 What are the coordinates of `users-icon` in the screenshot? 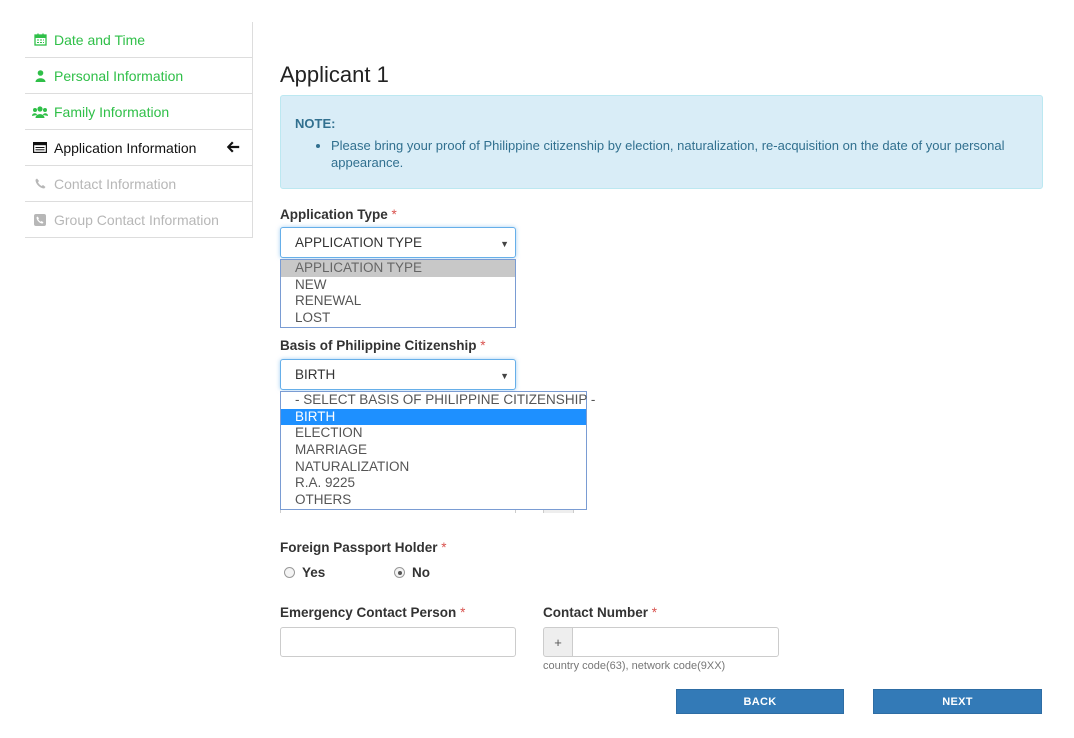 It's located at (40, 111).